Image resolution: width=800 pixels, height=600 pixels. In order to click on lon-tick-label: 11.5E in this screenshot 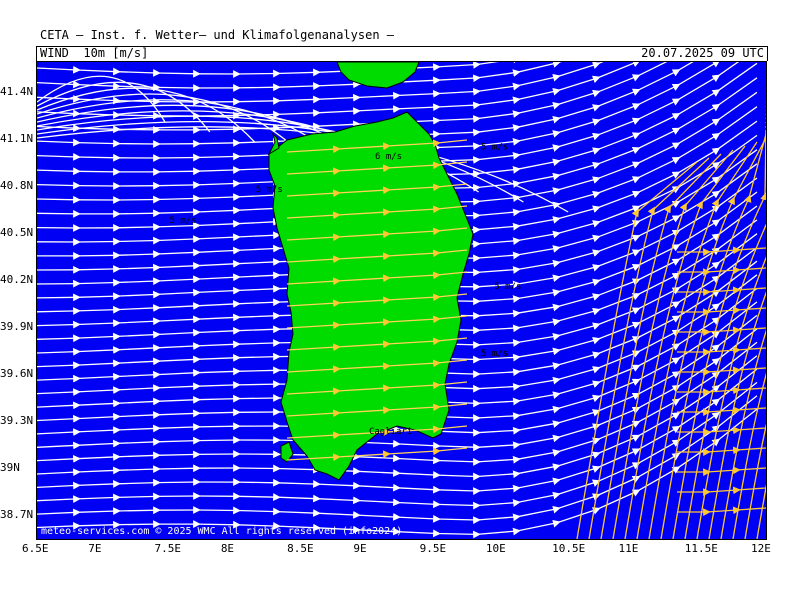, I will do `click(701, 548)`.